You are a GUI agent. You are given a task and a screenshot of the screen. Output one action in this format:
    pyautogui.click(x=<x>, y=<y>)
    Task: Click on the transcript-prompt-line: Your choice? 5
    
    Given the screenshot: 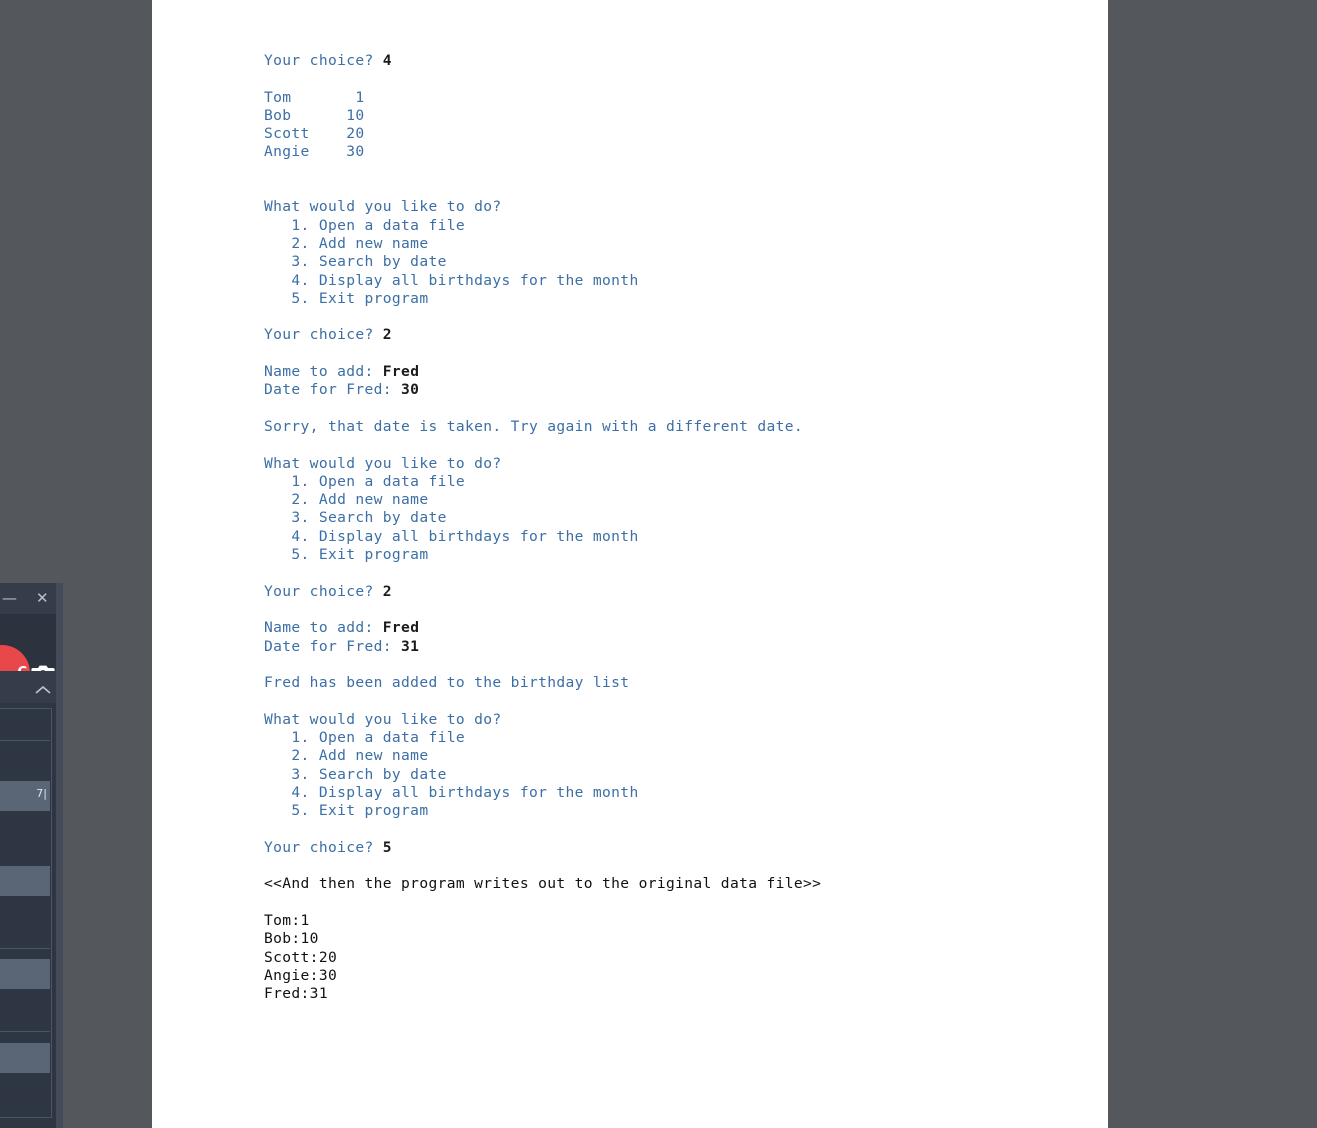 What is the action you would take?
    pyautogui.click(x=542, y=848)
    